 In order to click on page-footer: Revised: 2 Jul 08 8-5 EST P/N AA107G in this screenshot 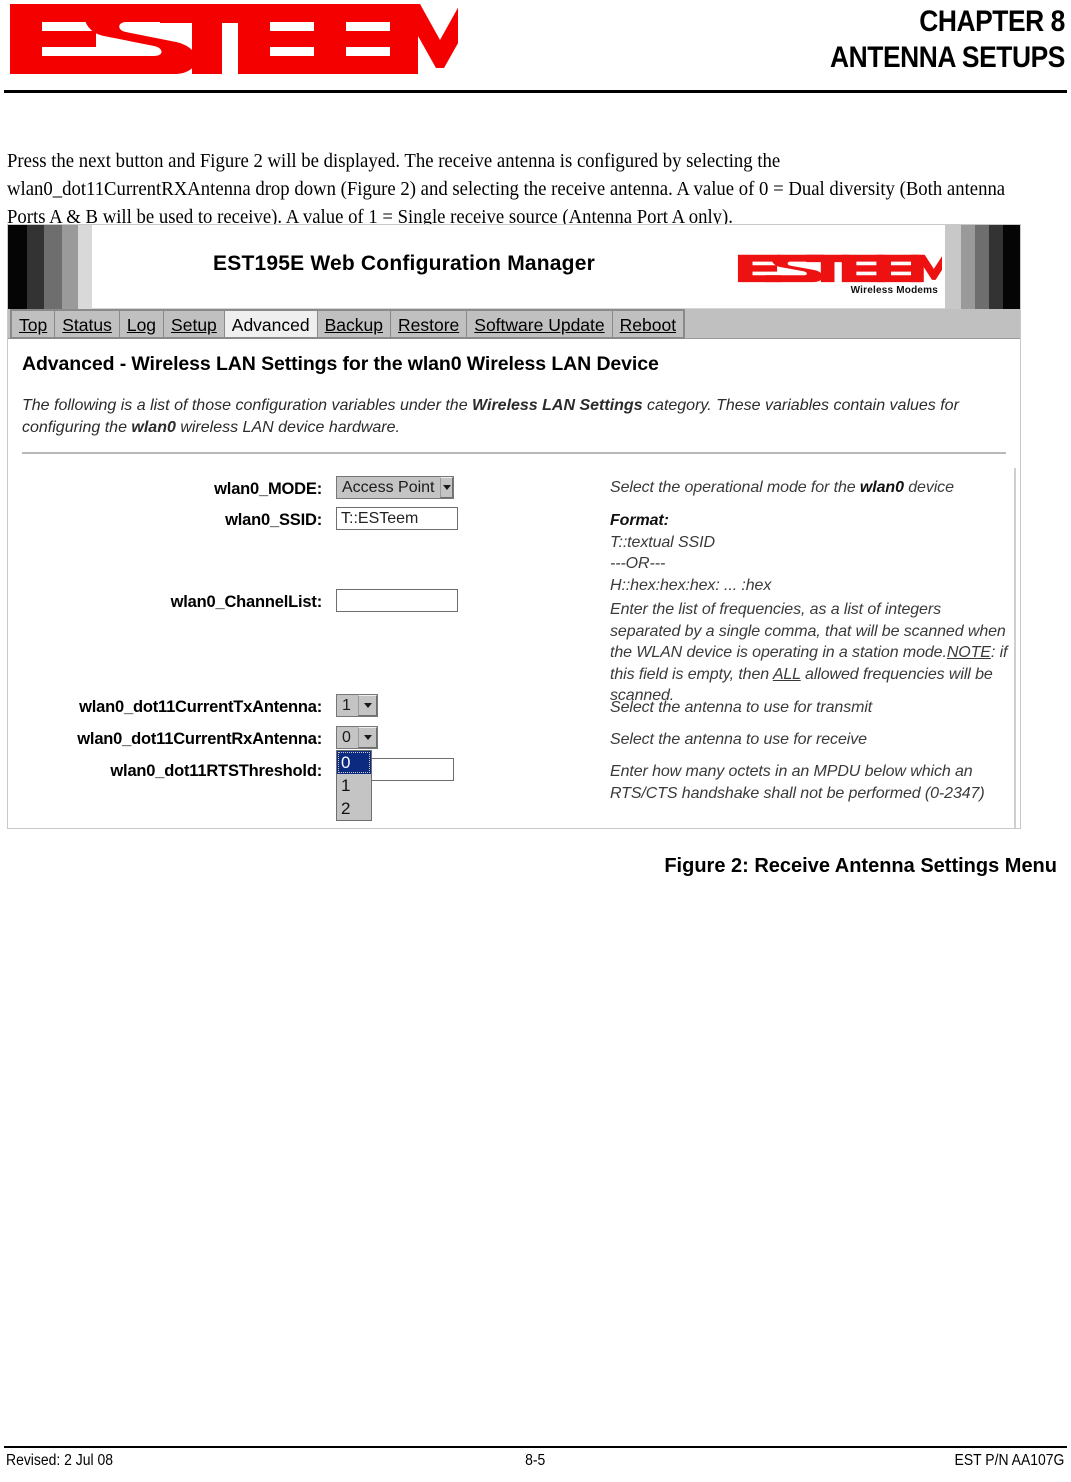, I will do `click(535, 1461)`.